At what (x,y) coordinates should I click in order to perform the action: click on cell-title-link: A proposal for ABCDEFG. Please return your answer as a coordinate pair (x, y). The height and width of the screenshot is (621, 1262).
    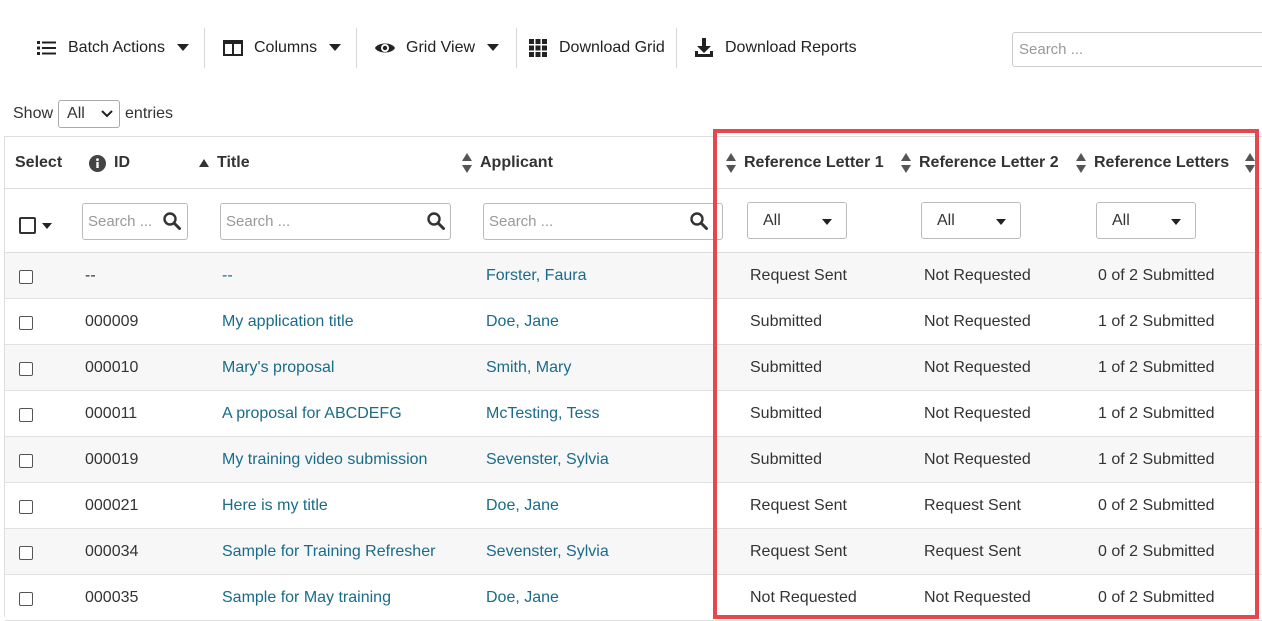
    Looking at the image, I should click on (312, 414).